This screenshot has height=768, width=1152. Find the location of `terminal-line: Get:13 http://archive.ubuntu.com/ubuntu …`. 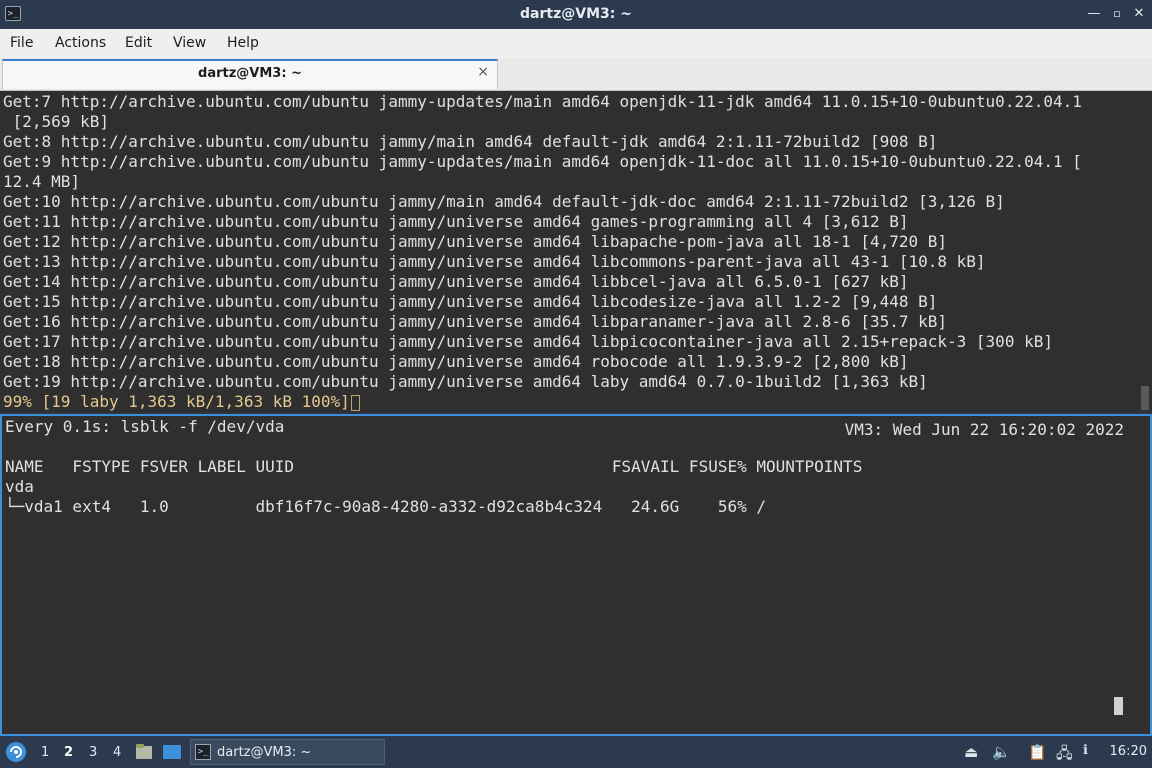

terminal-line: Get:13 http://archive.ubuntu.com/ubuntu … is located at coordinates (494, 261).